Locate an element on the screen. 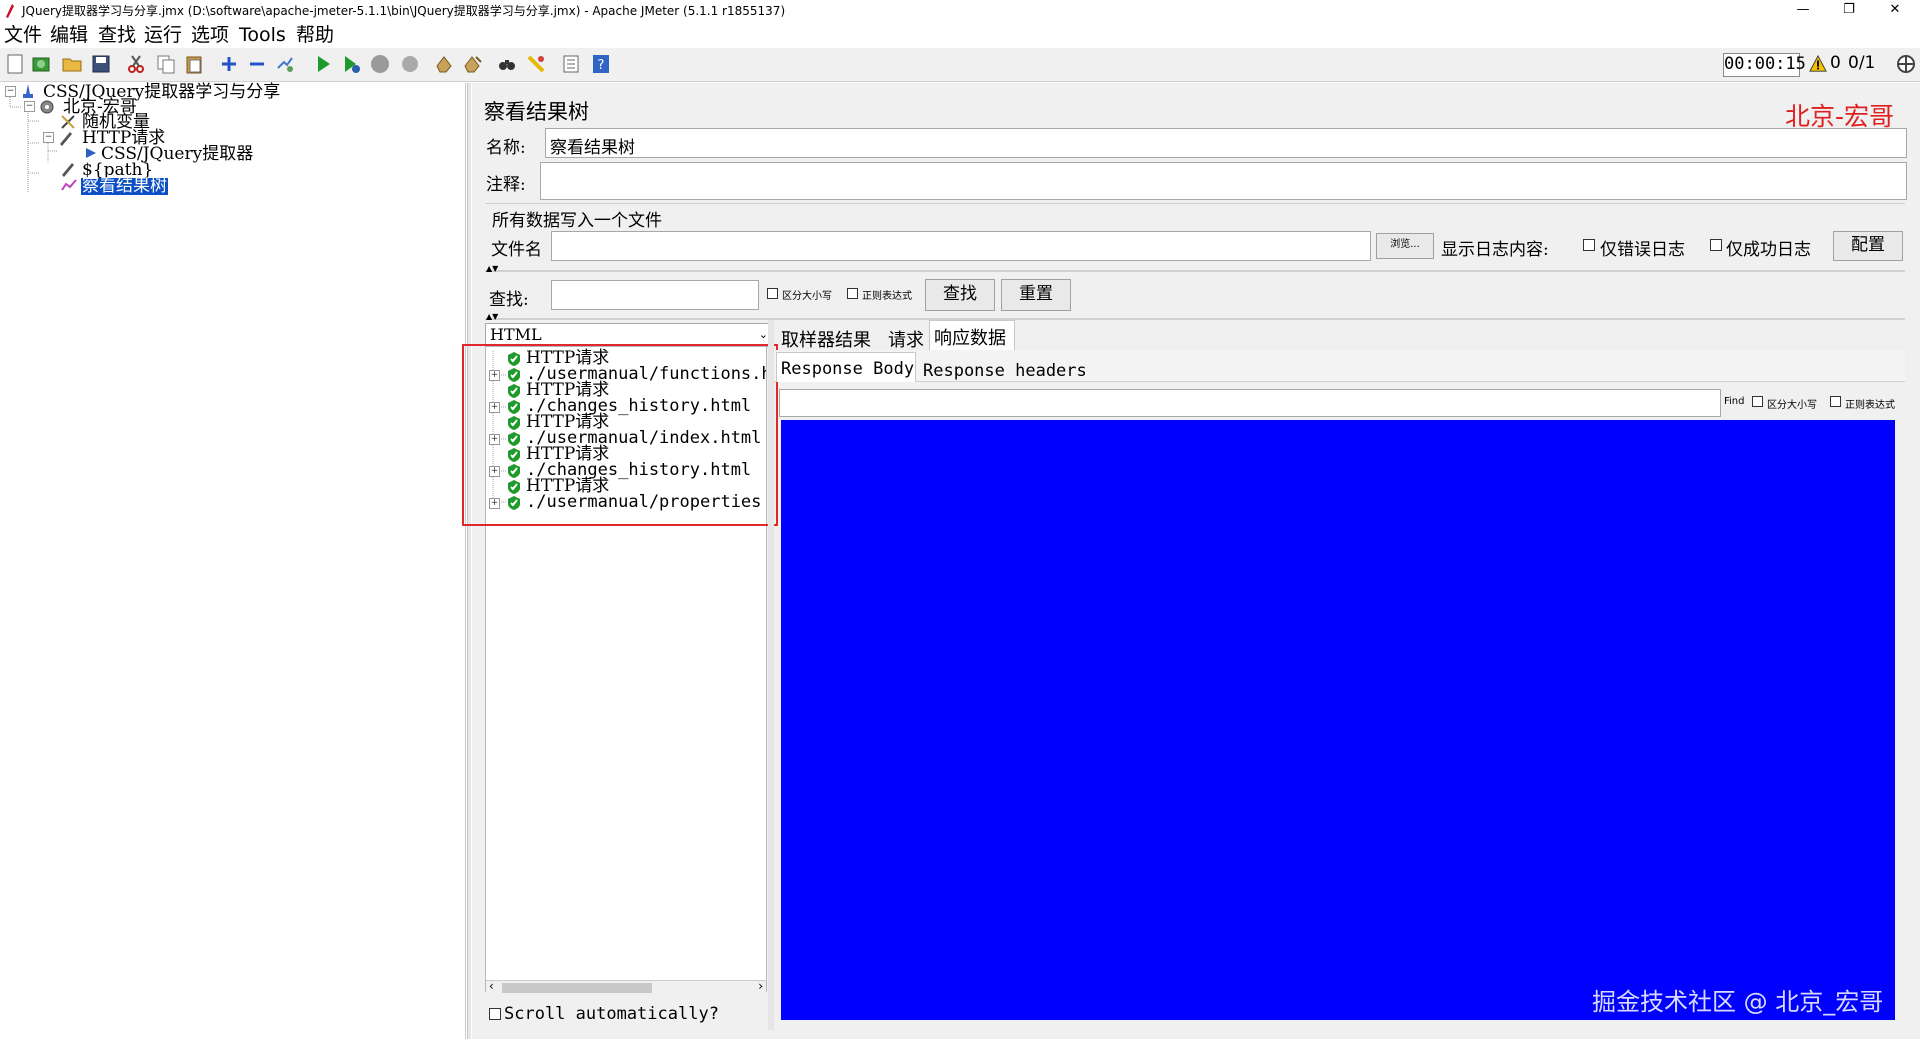  toggle-icon is located at coordinates (285, 64).